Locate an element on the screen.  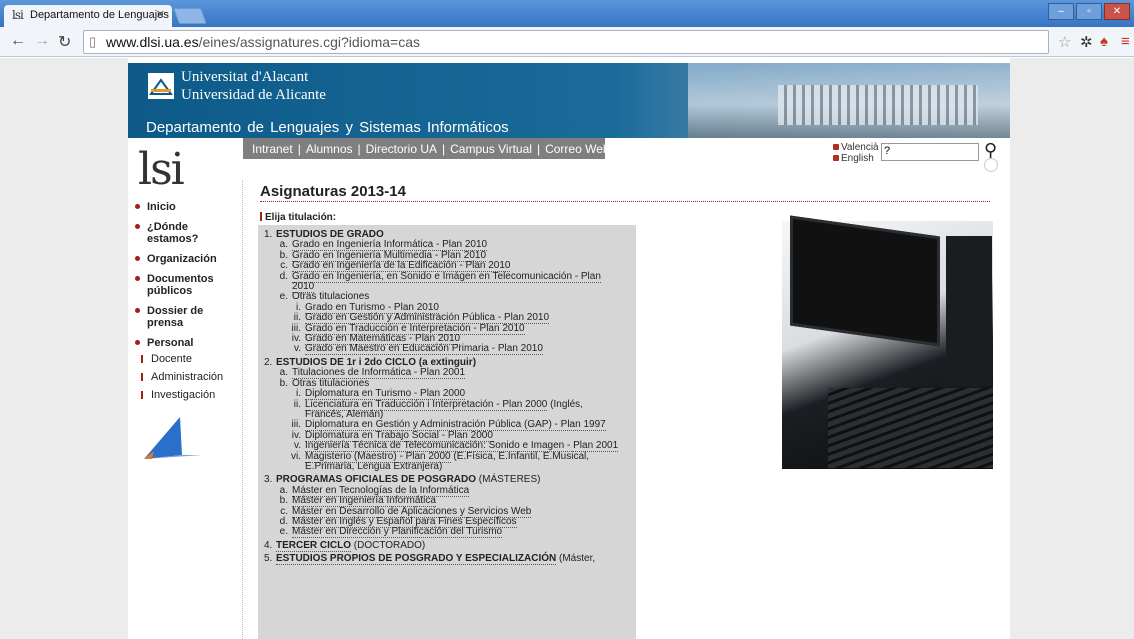
sidebar-sub-docente: Docente is located at coordinates (187, 359).